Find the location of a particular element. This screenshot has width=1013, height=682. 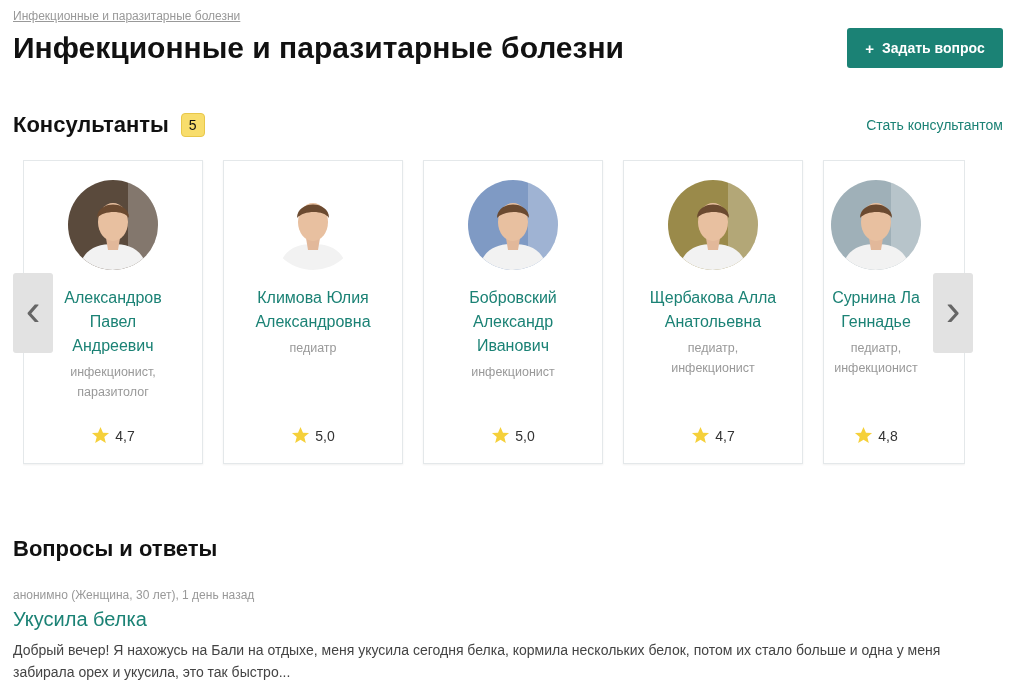

section-heading: Вопросы и ответы is located at coordinates (116, 549).